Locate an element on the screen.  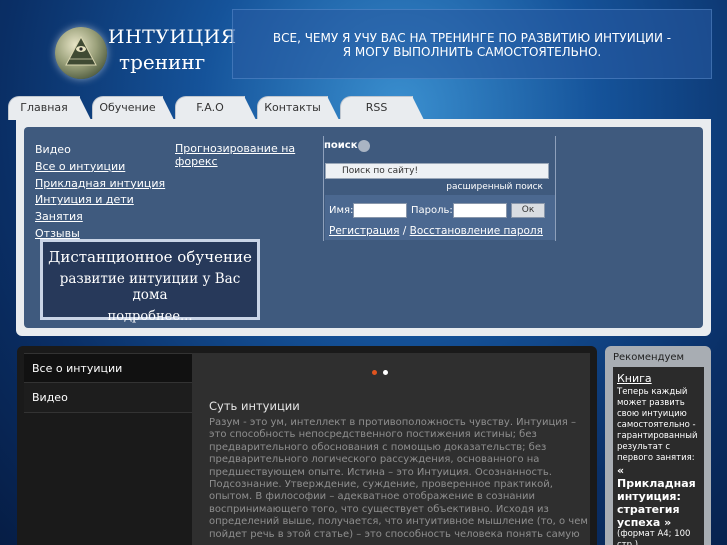
slider-dot is located at coordinates (385, 372).